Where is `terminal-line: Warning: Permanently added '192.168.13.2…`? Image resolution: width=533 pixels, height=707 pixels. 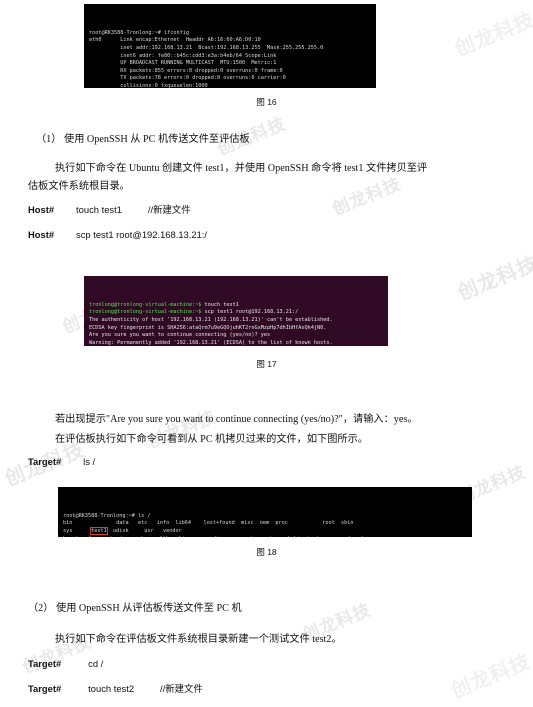 terminal-line: Warning: Permanently added '192.168.13.2… is located at coordinates (211, 342).